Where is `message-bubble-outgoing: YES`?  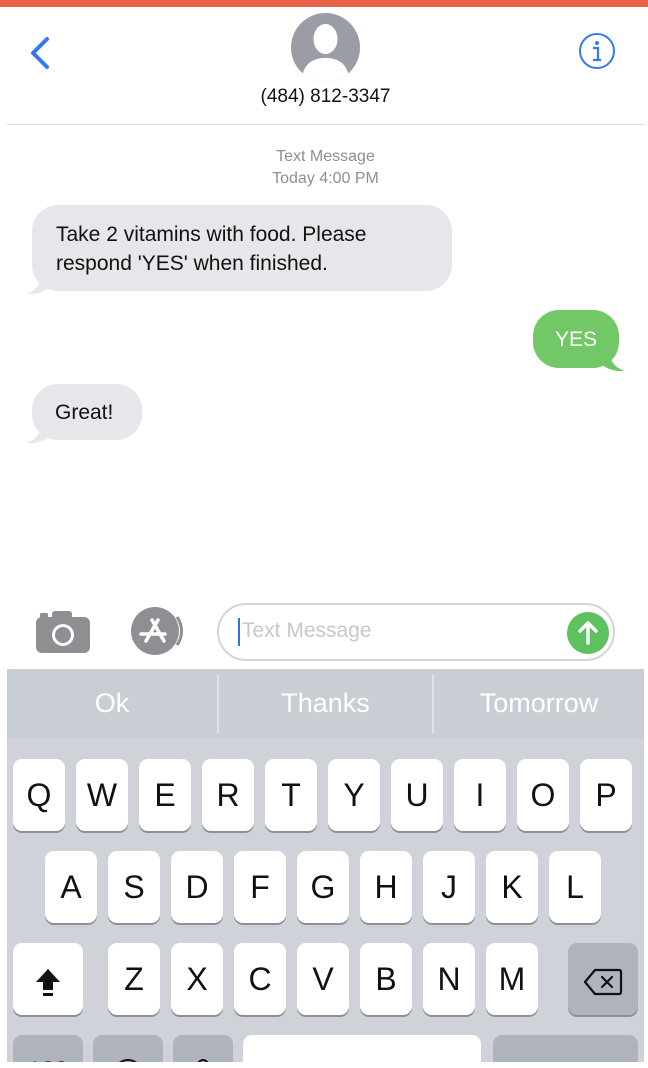
message-bubble-outgoing: YES is located at coordinates (576, 339).